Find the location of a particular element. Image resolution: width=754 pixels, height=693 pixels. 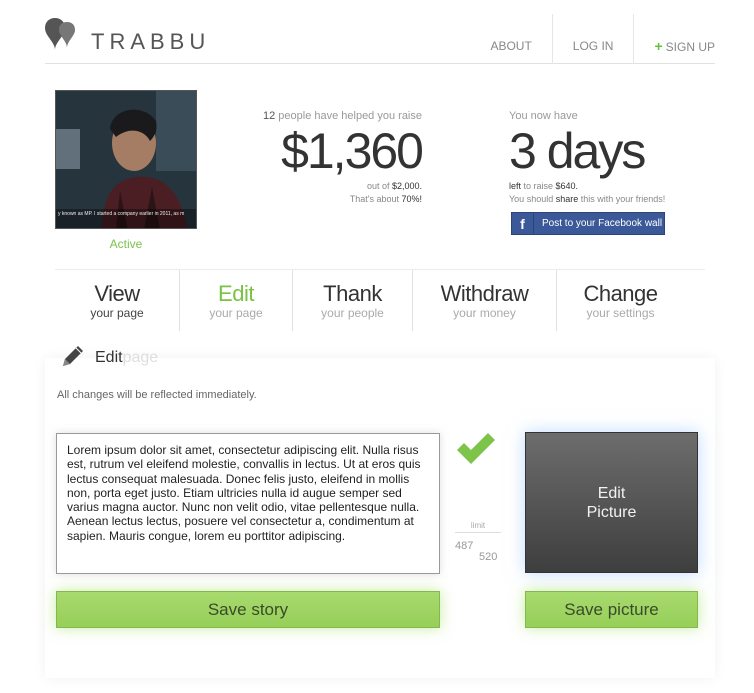

raise-headline: 12 people have helped you raise is located at coordinates (321, 116).